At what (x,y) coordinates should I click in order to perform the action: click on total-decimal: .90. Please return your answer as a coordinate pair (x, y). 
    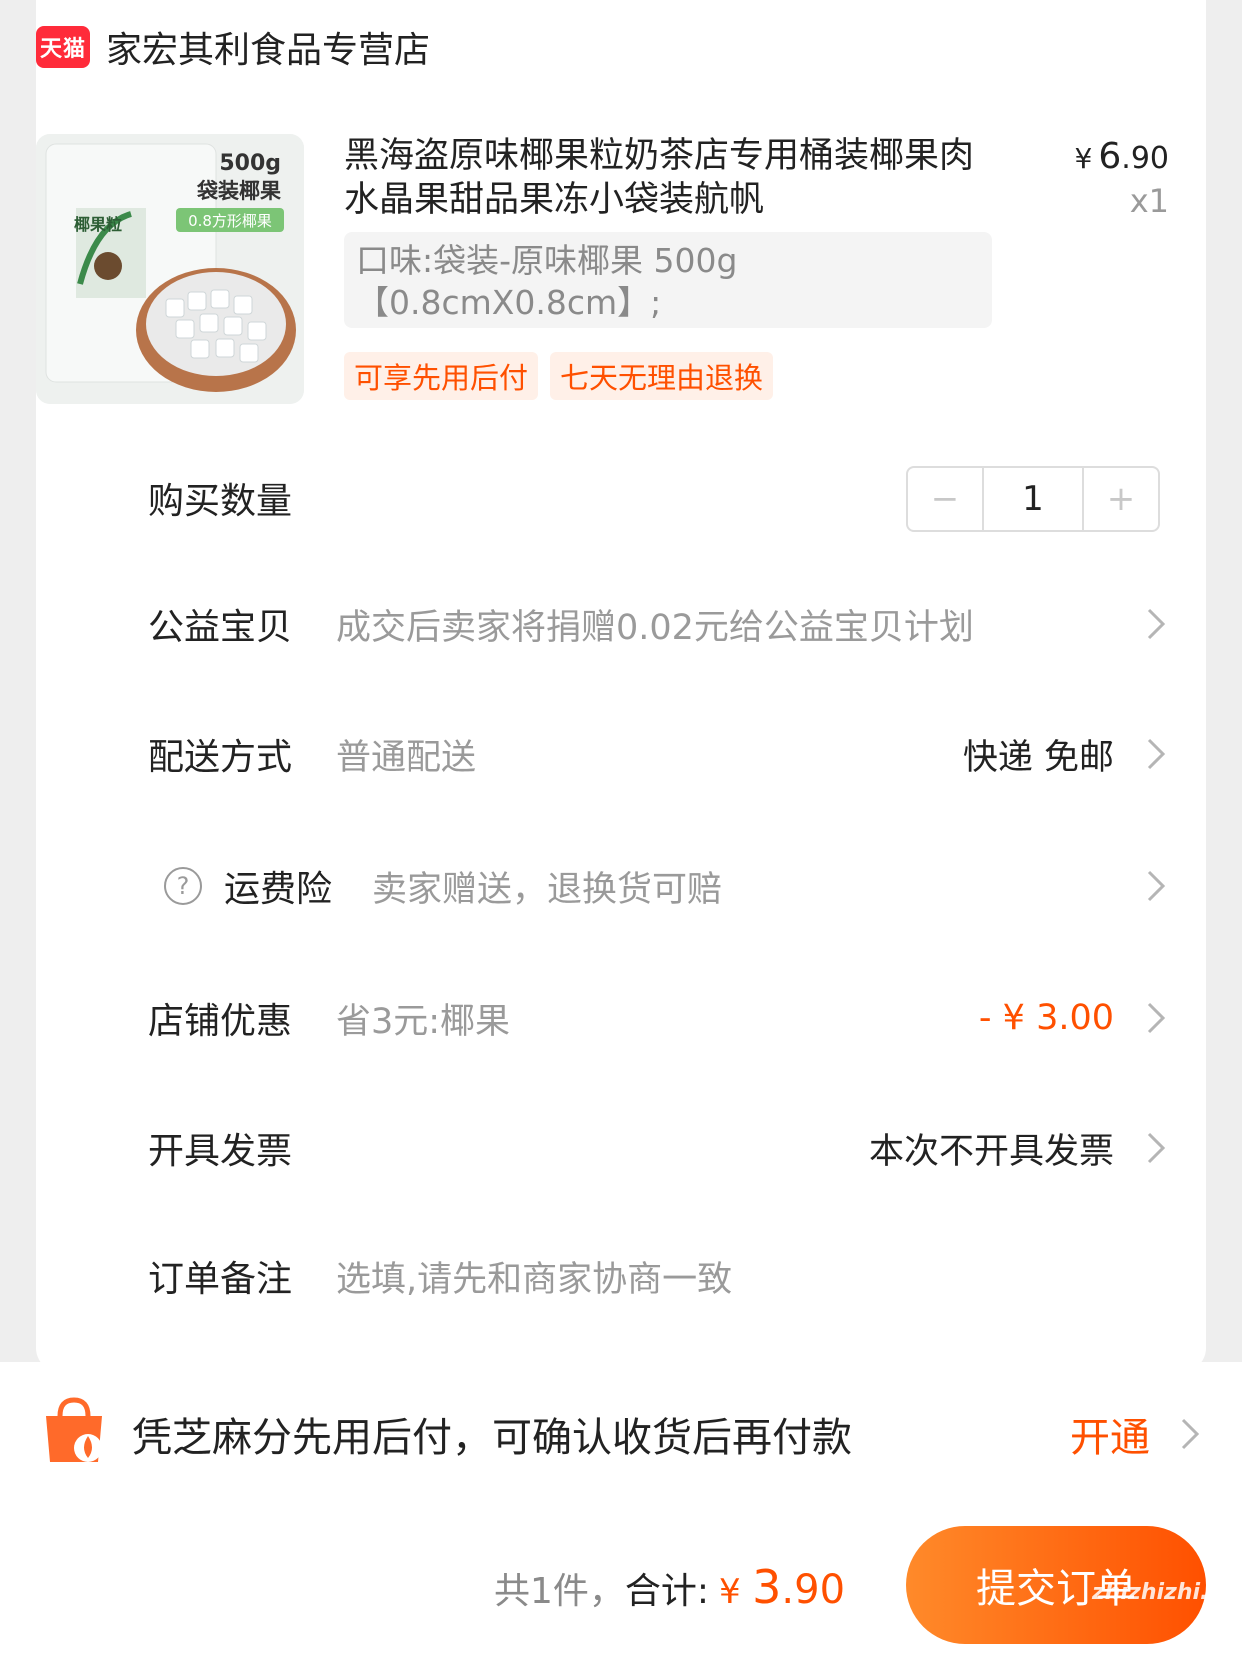
    Looking at the image, I should click on (813, 1590).